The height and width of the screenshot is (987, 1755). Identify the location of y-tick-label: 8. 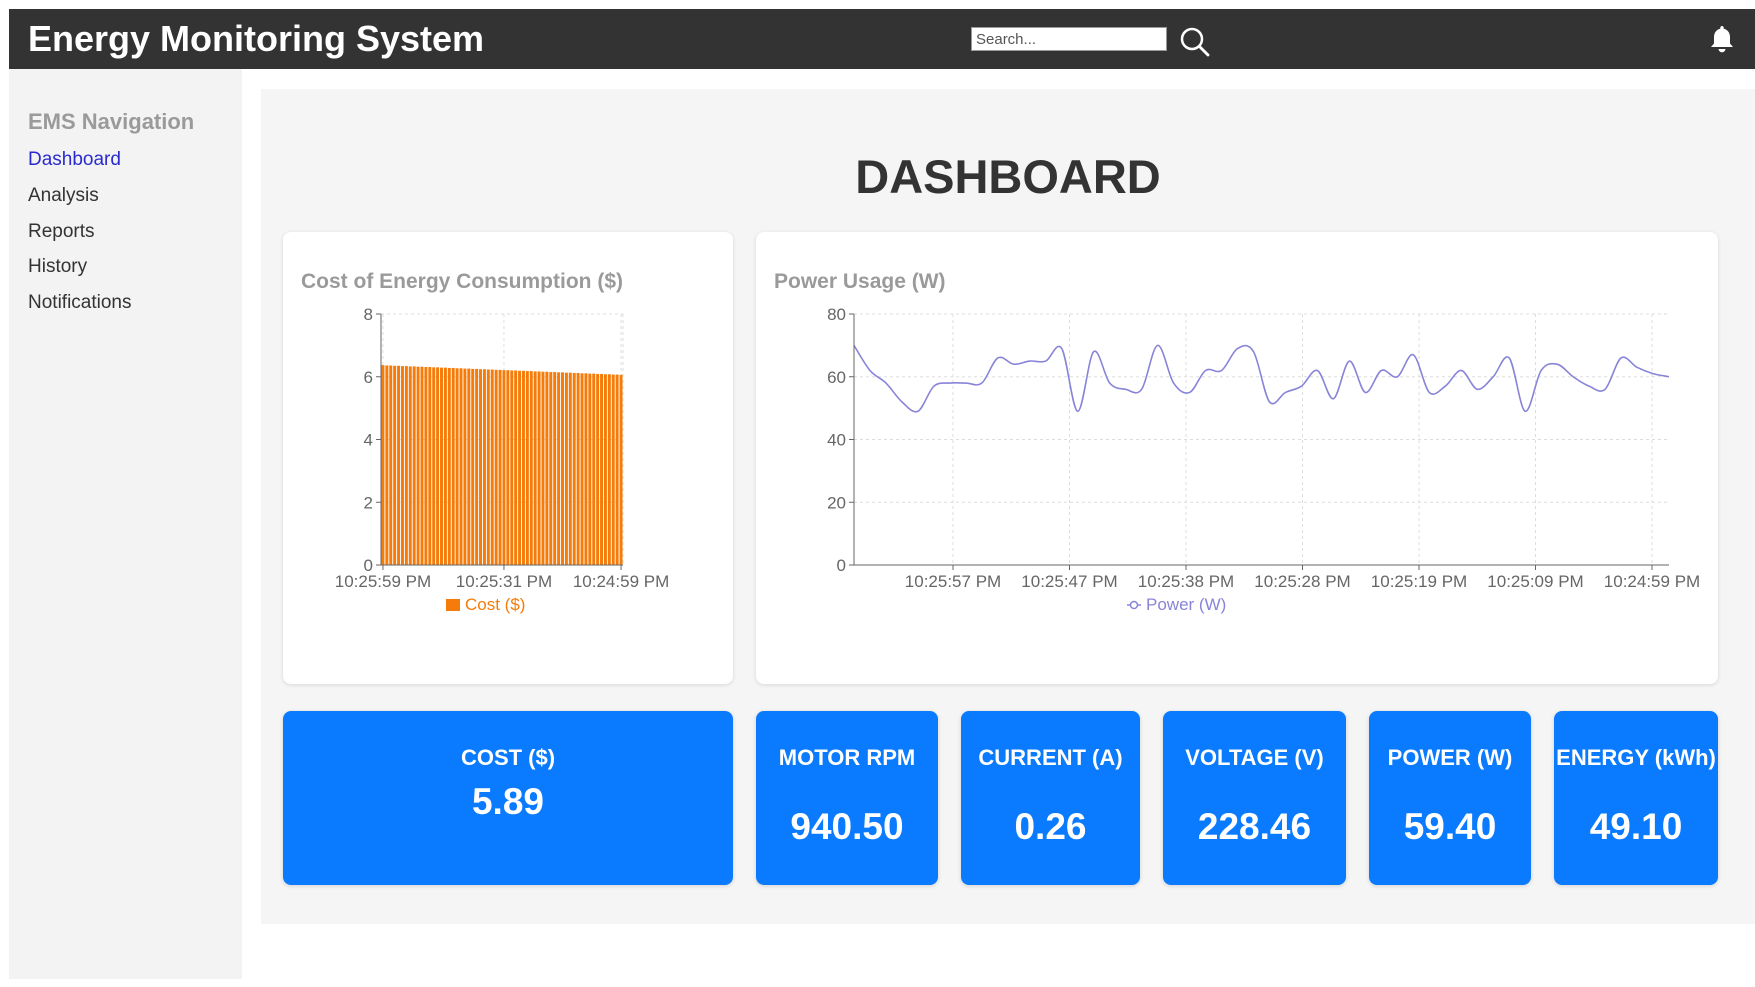
(368, 314).